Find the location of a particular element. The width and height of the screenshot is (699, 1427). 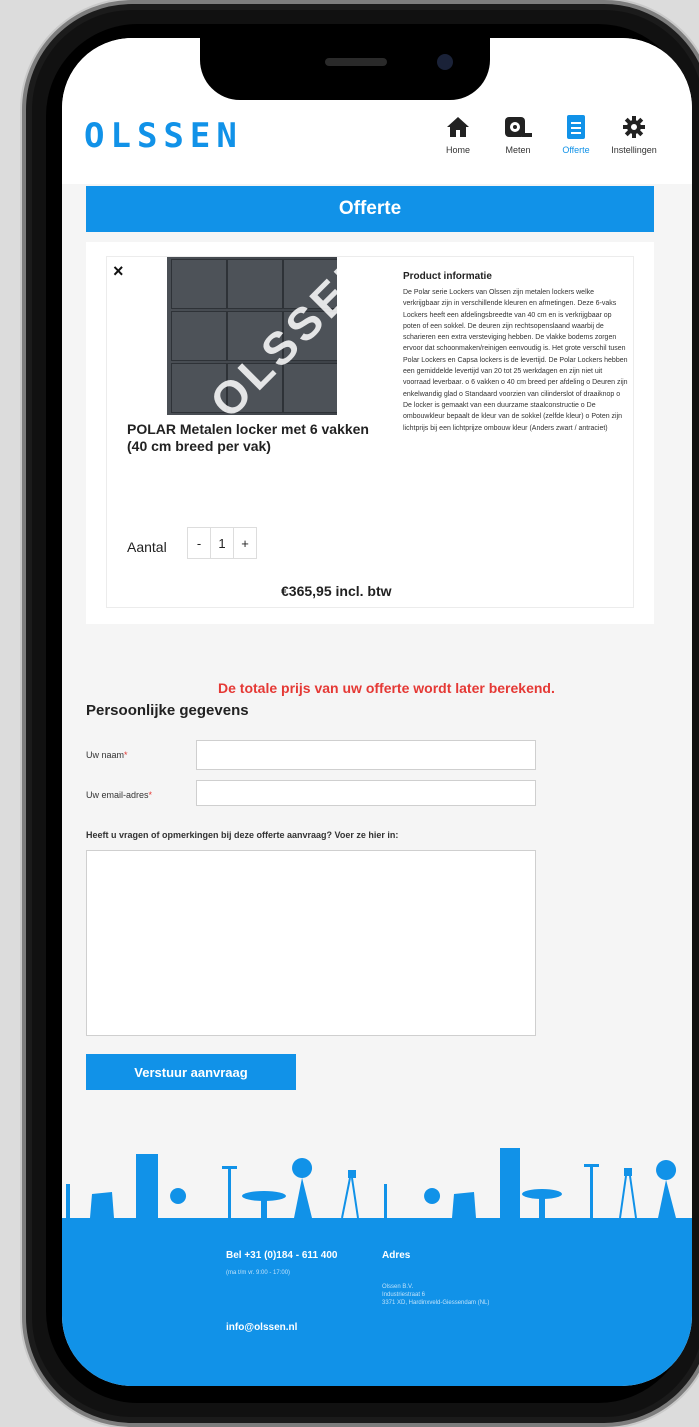

name-label: Uw naam* is located at coordinates (107, 755).